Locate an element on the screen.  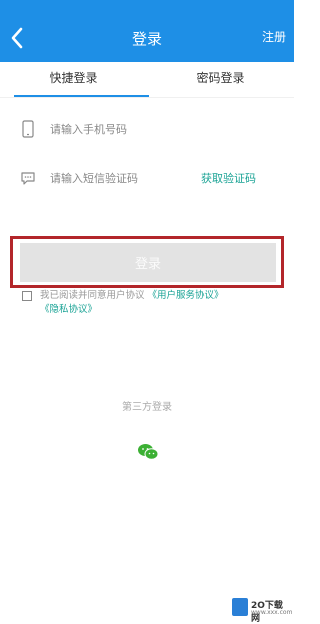
phone-icon is located at coordinates (28, 129).